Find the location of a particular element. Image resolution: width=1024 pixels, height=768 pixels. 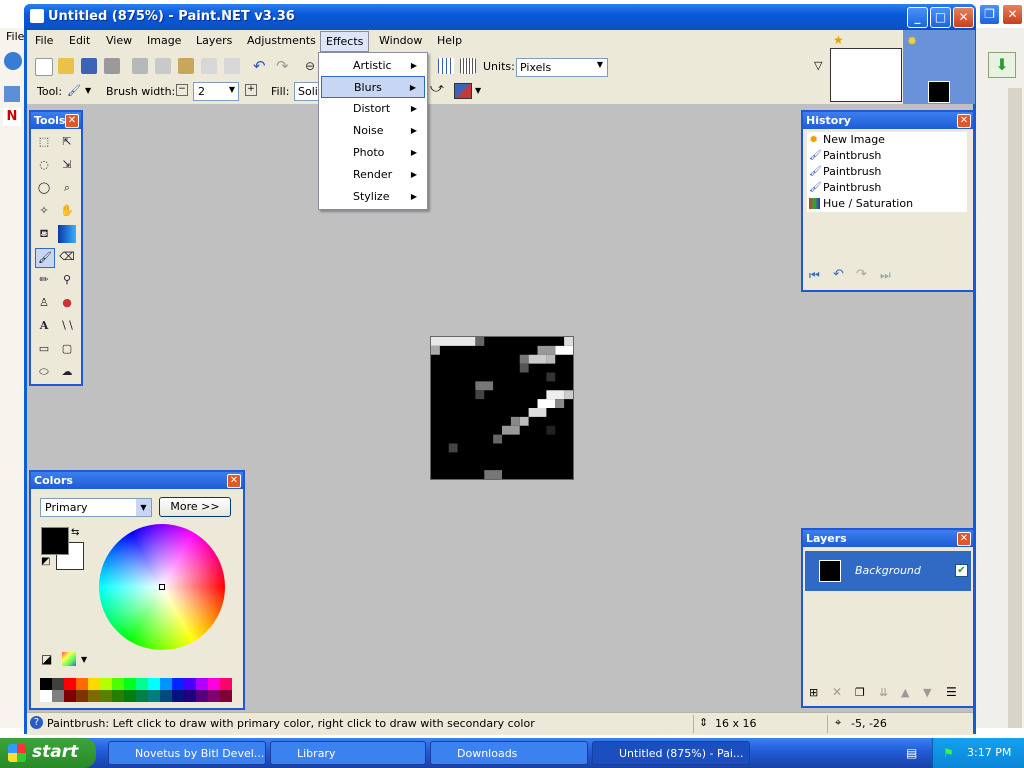

paint-bucket-tool: ⛾ is located at coordinates (44, 234).